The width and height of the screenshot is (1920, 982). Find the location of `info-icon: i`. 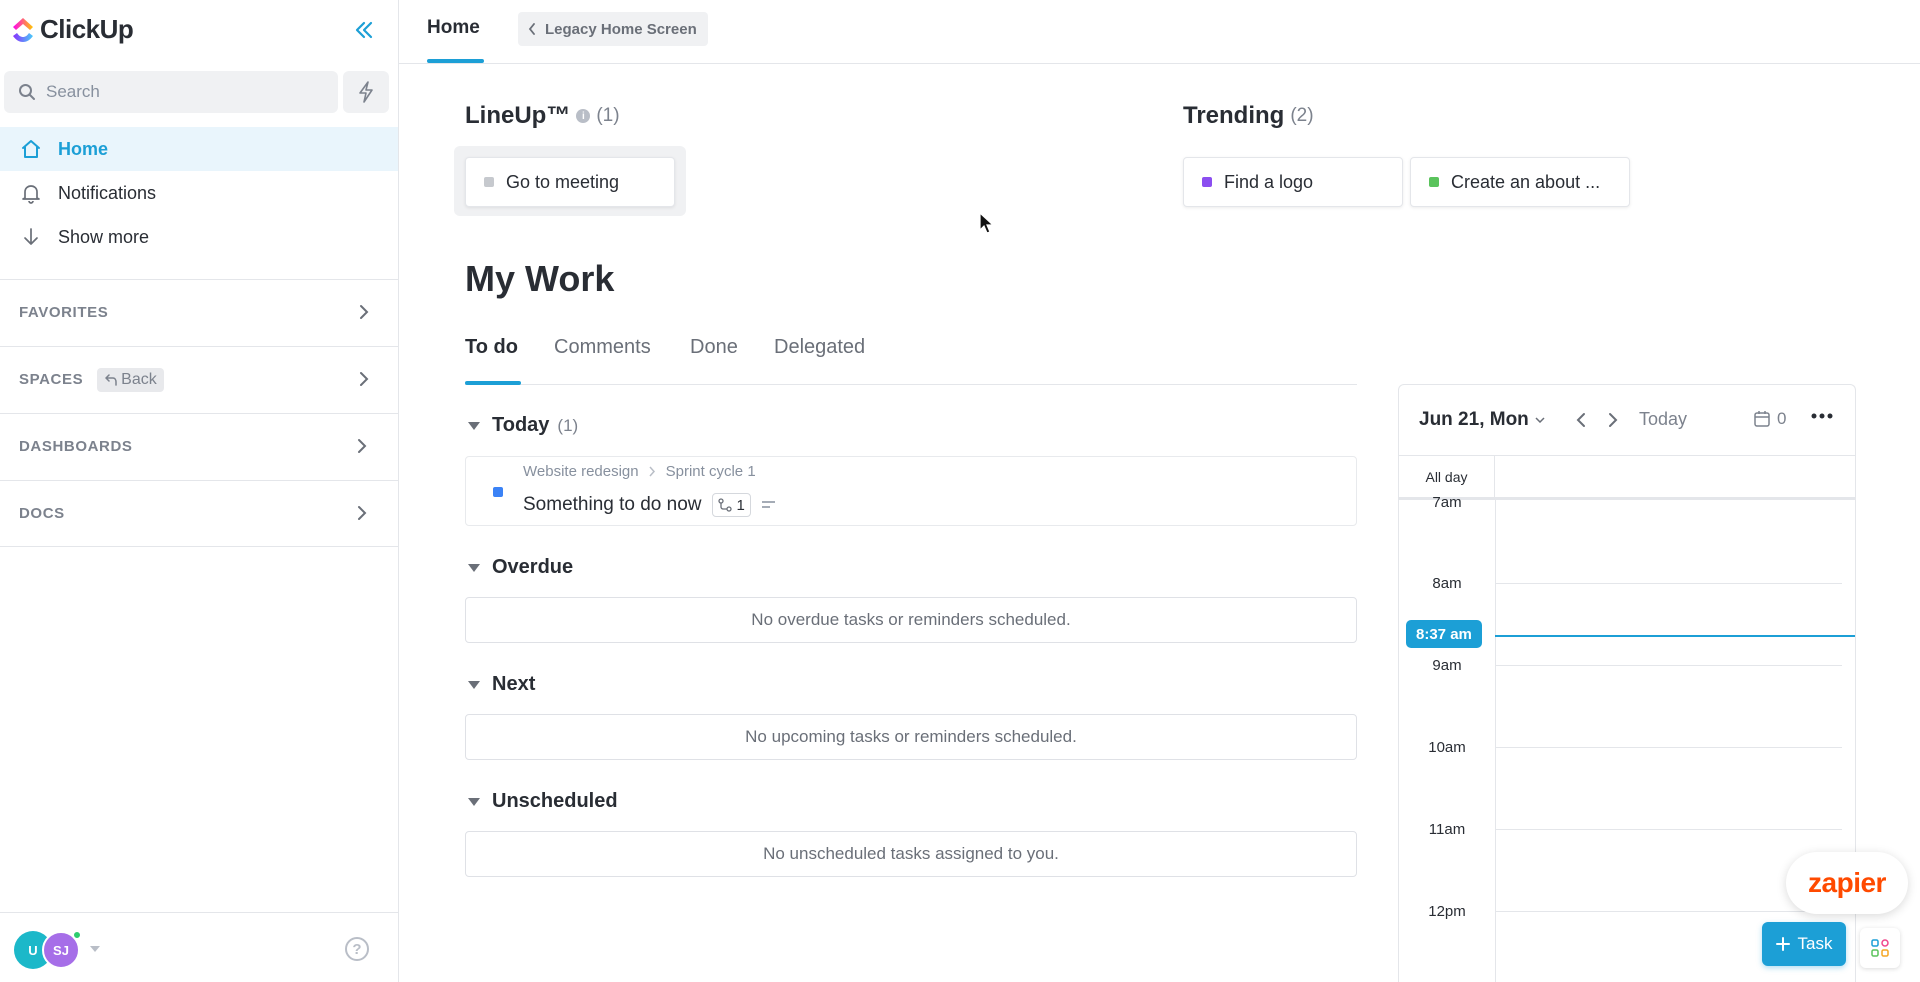

info-icon: i is located at coordinates (583, 116).